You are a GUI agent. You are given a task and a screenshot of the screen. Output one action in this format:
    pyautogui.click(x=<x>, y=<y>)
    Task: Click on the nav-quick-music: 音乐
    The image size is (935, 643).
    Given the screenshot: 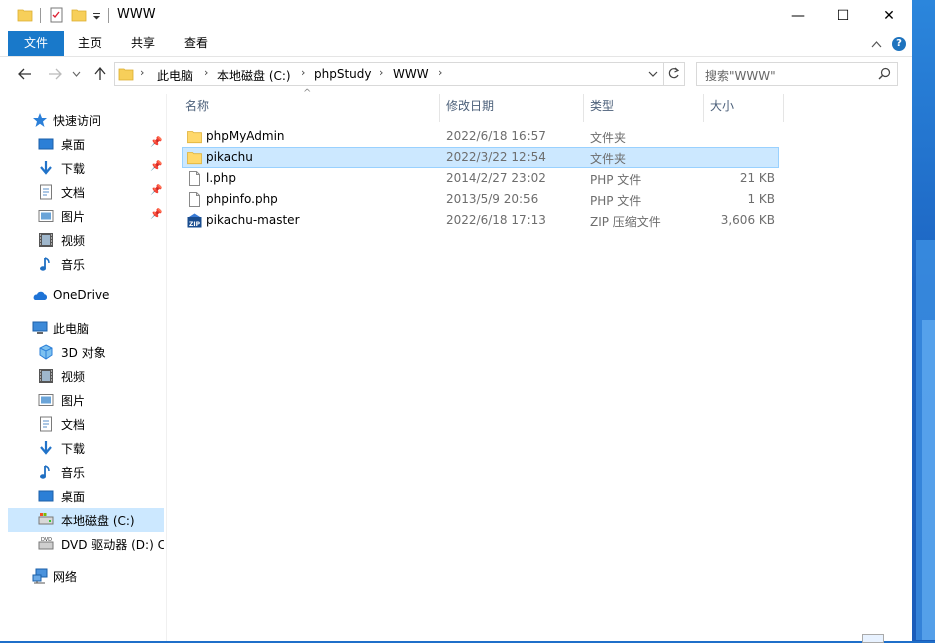 What is the action you would take?
    pyautogui.click(x=86, y=264)
    